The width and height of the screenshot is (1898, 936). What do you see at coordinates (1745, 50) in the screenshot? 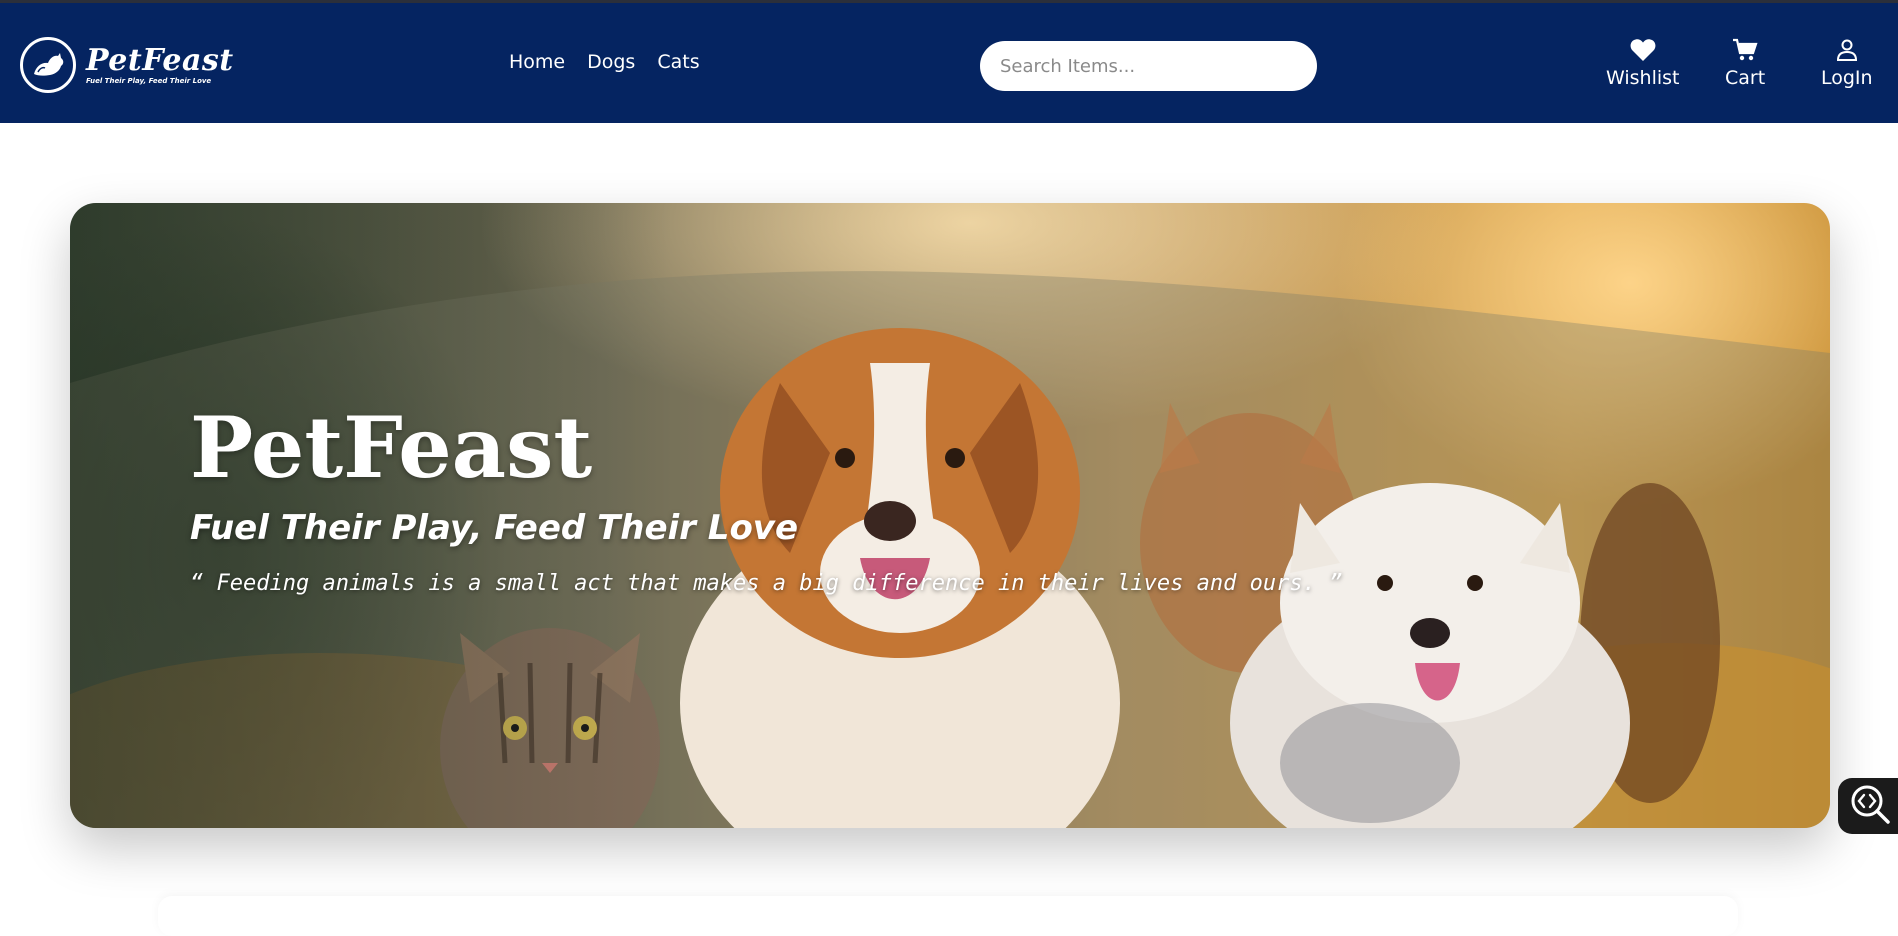
I see `cart-icon` at bounding box center [1745, 50].